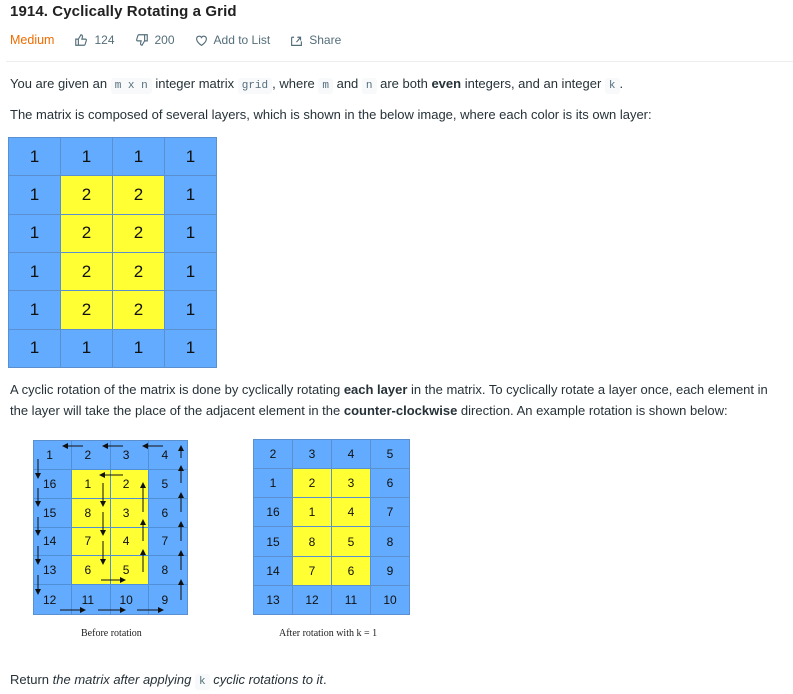 The width and height of the screenshot is (793, 694). I want to click on header-divider, so click(399, 61).